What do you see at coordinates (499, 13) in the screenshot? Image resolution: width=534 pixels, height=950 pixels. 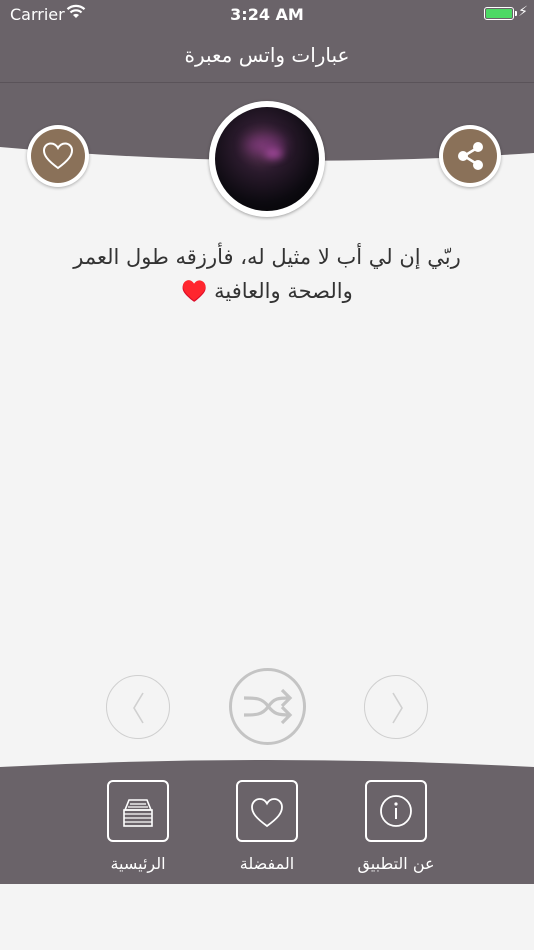 I see `battery-icon` at bounding box center [499, 13].